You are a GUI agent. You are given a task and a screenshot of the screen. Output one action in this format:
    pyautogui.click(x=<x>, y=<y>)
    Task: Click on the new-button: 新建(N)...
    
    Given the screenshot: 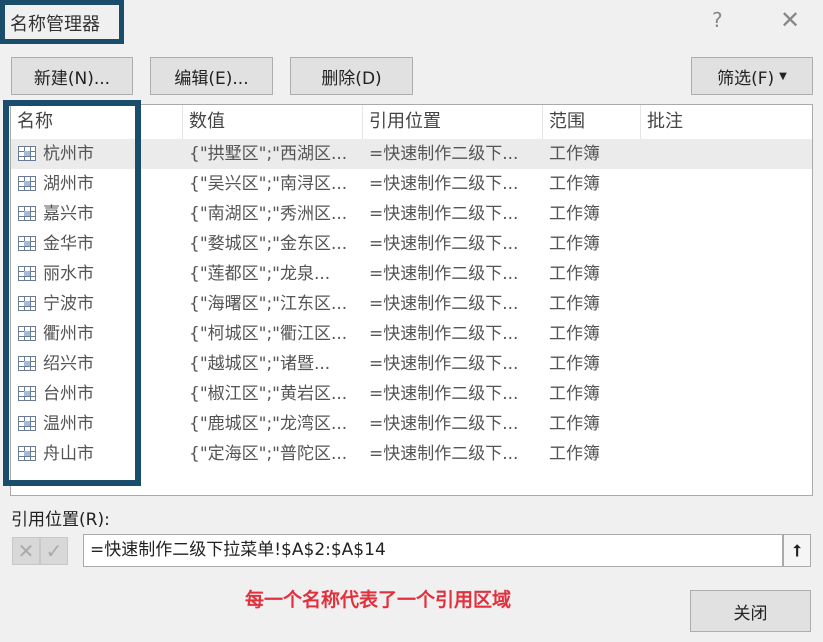 What is the action you would take?
    pyautogui.click(x=72, y=76)
    